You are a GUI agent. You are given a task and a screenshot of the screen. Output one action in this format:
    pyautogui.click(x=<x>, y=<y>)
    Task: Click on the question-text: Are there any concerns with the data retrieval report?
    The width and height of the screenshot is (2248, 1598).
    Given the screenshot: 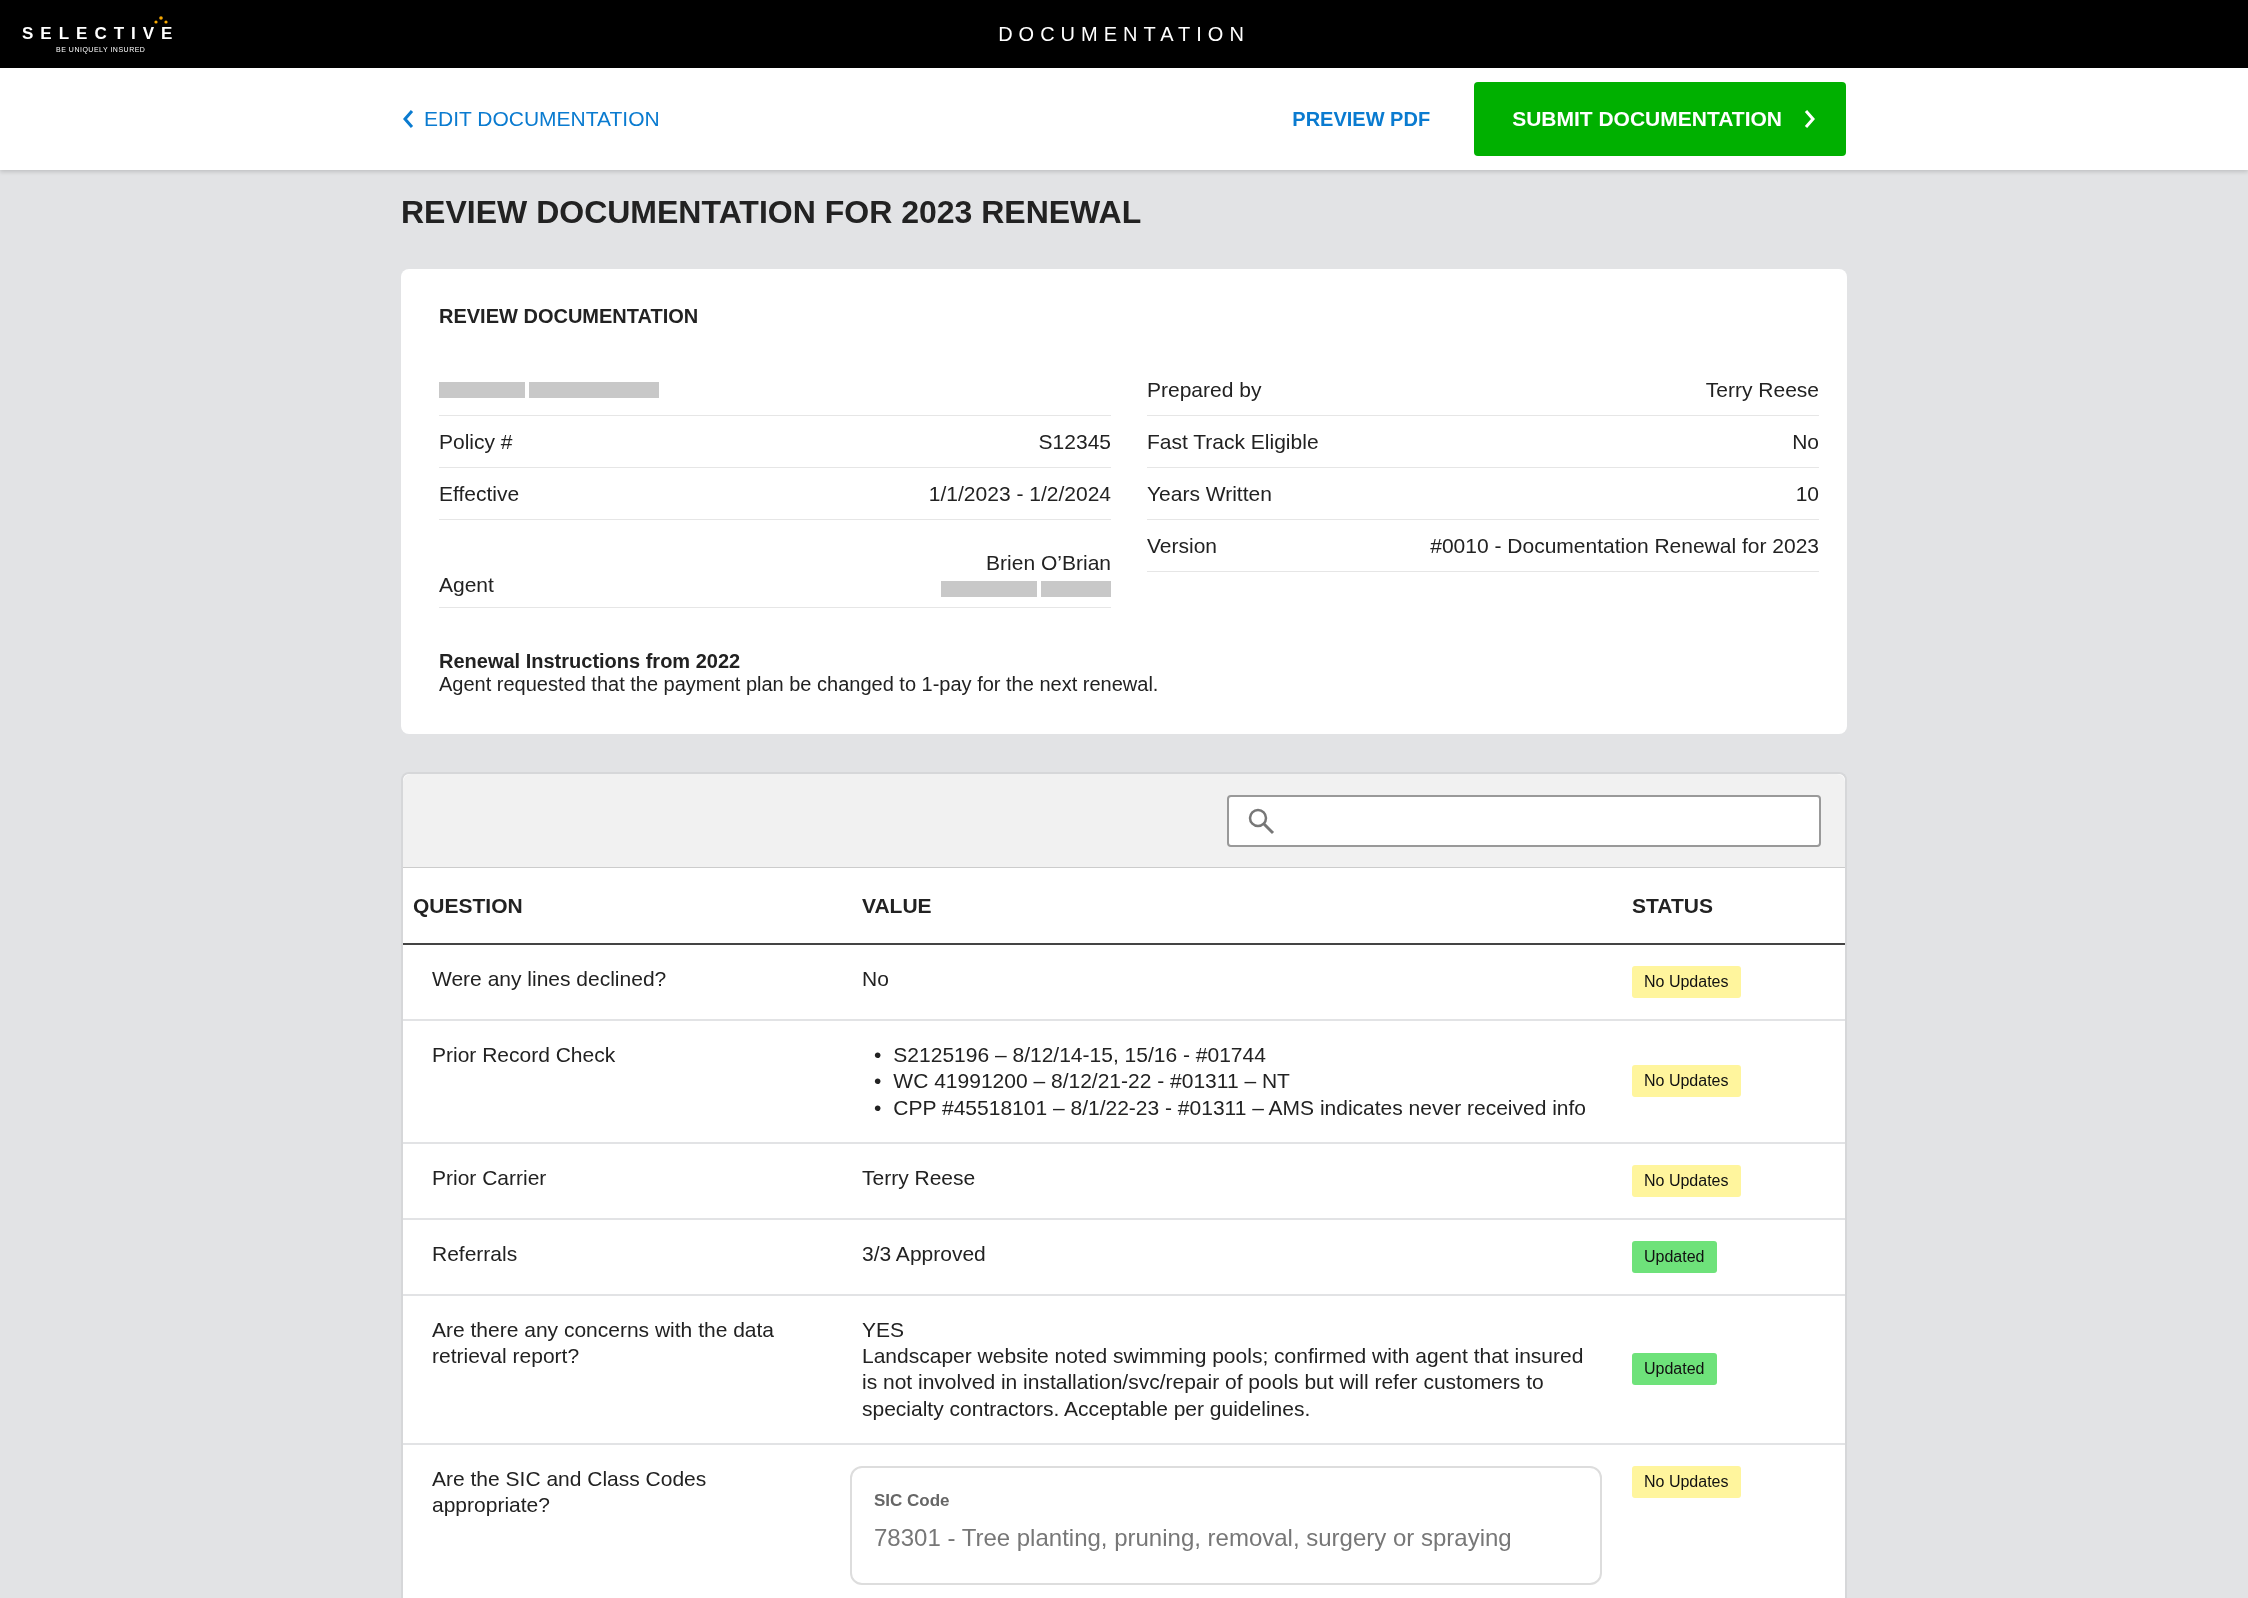 What is the action you would take?
    pyautogui.click(x=603, y=1342)
    